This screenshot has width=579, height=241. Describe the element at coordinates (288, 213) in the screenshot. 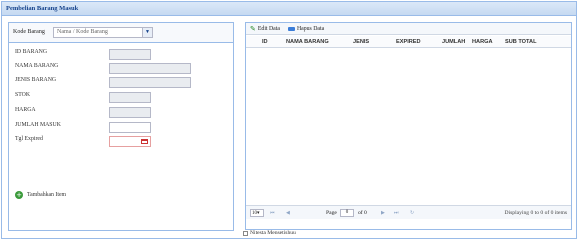

I see `prev-page-icon: ◀` at that location.